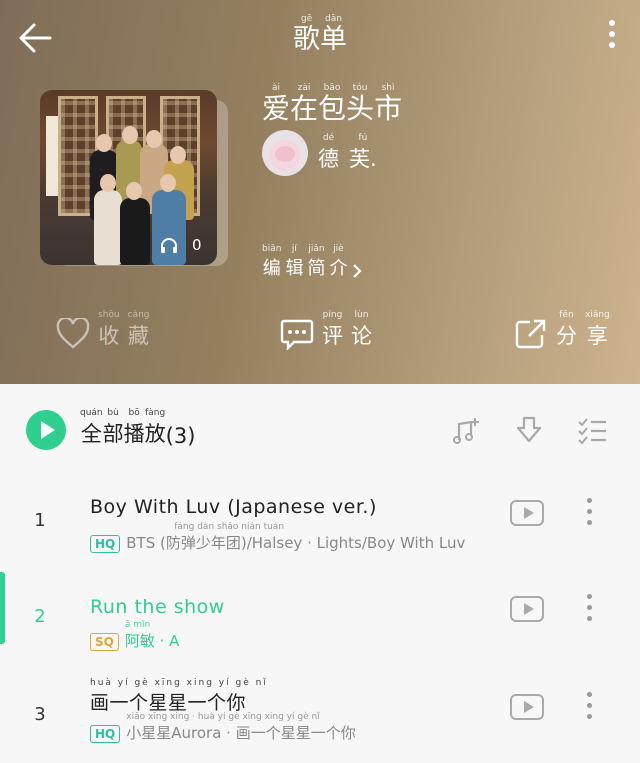  Describe the element at coordinates (312, 262) in the screenshot. I see `edit-intro-link: biān 编 jí 辑 jiǎn 简 jiè 介` at that location.